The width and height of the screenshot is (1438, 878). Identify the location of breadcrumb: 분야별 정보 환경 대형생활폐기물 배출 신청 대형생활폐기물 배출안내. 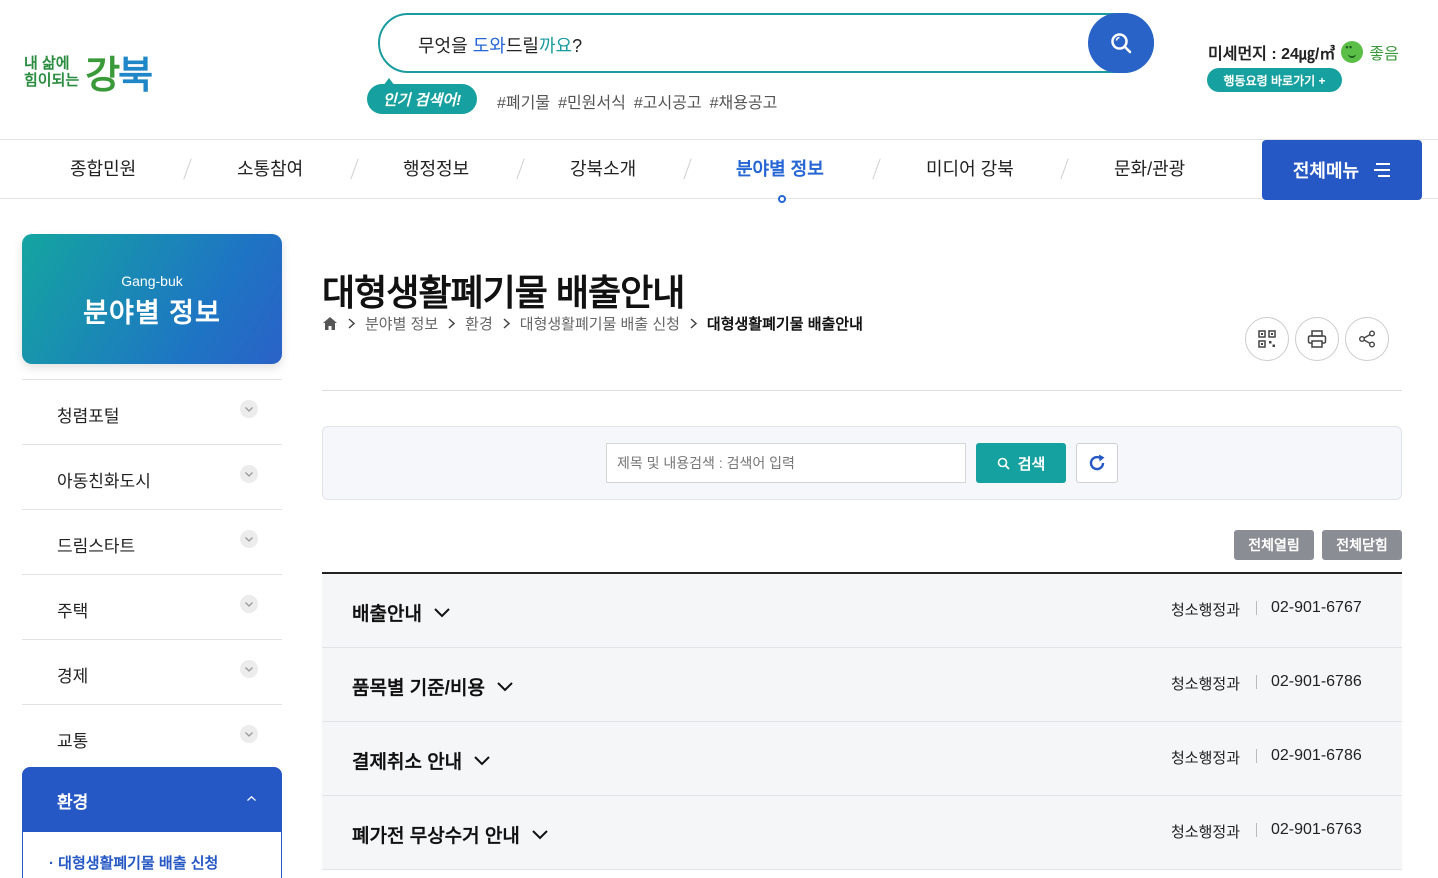
(592, 323).